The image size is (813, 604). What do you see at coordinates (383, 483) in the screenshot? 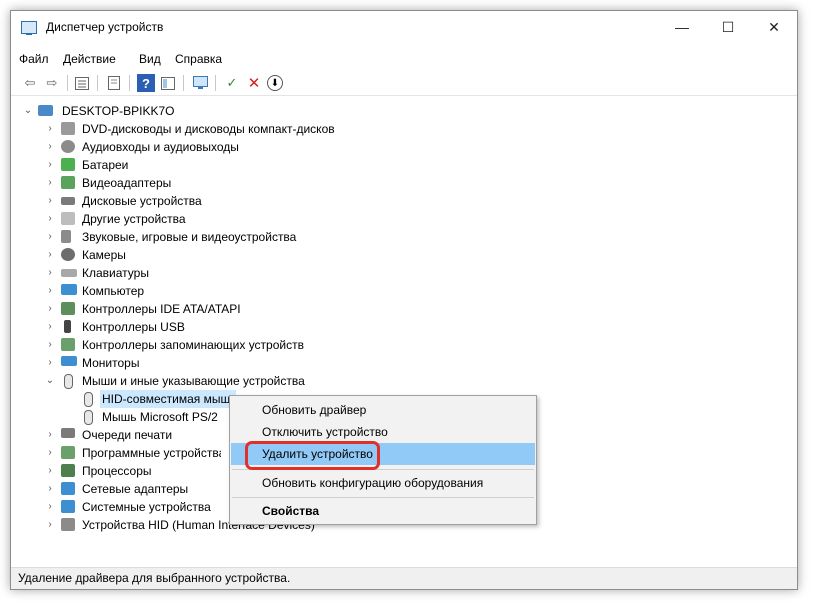
I see `menu-item-scan-hardware: Обновить конфигурацию оборудования` at bounding box center [383, 483].